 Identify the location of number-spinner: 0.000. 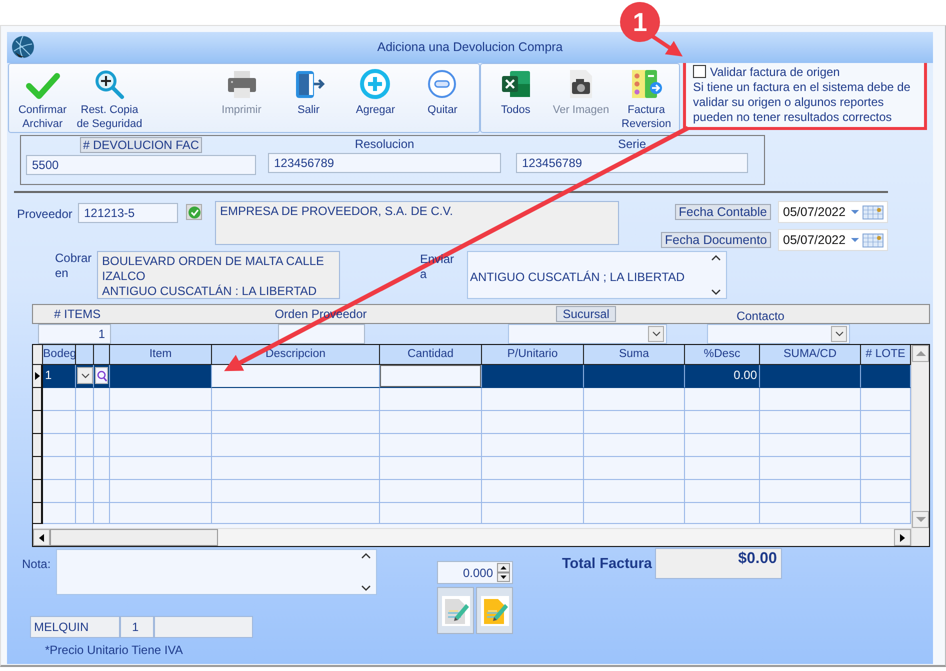
(475, 572).